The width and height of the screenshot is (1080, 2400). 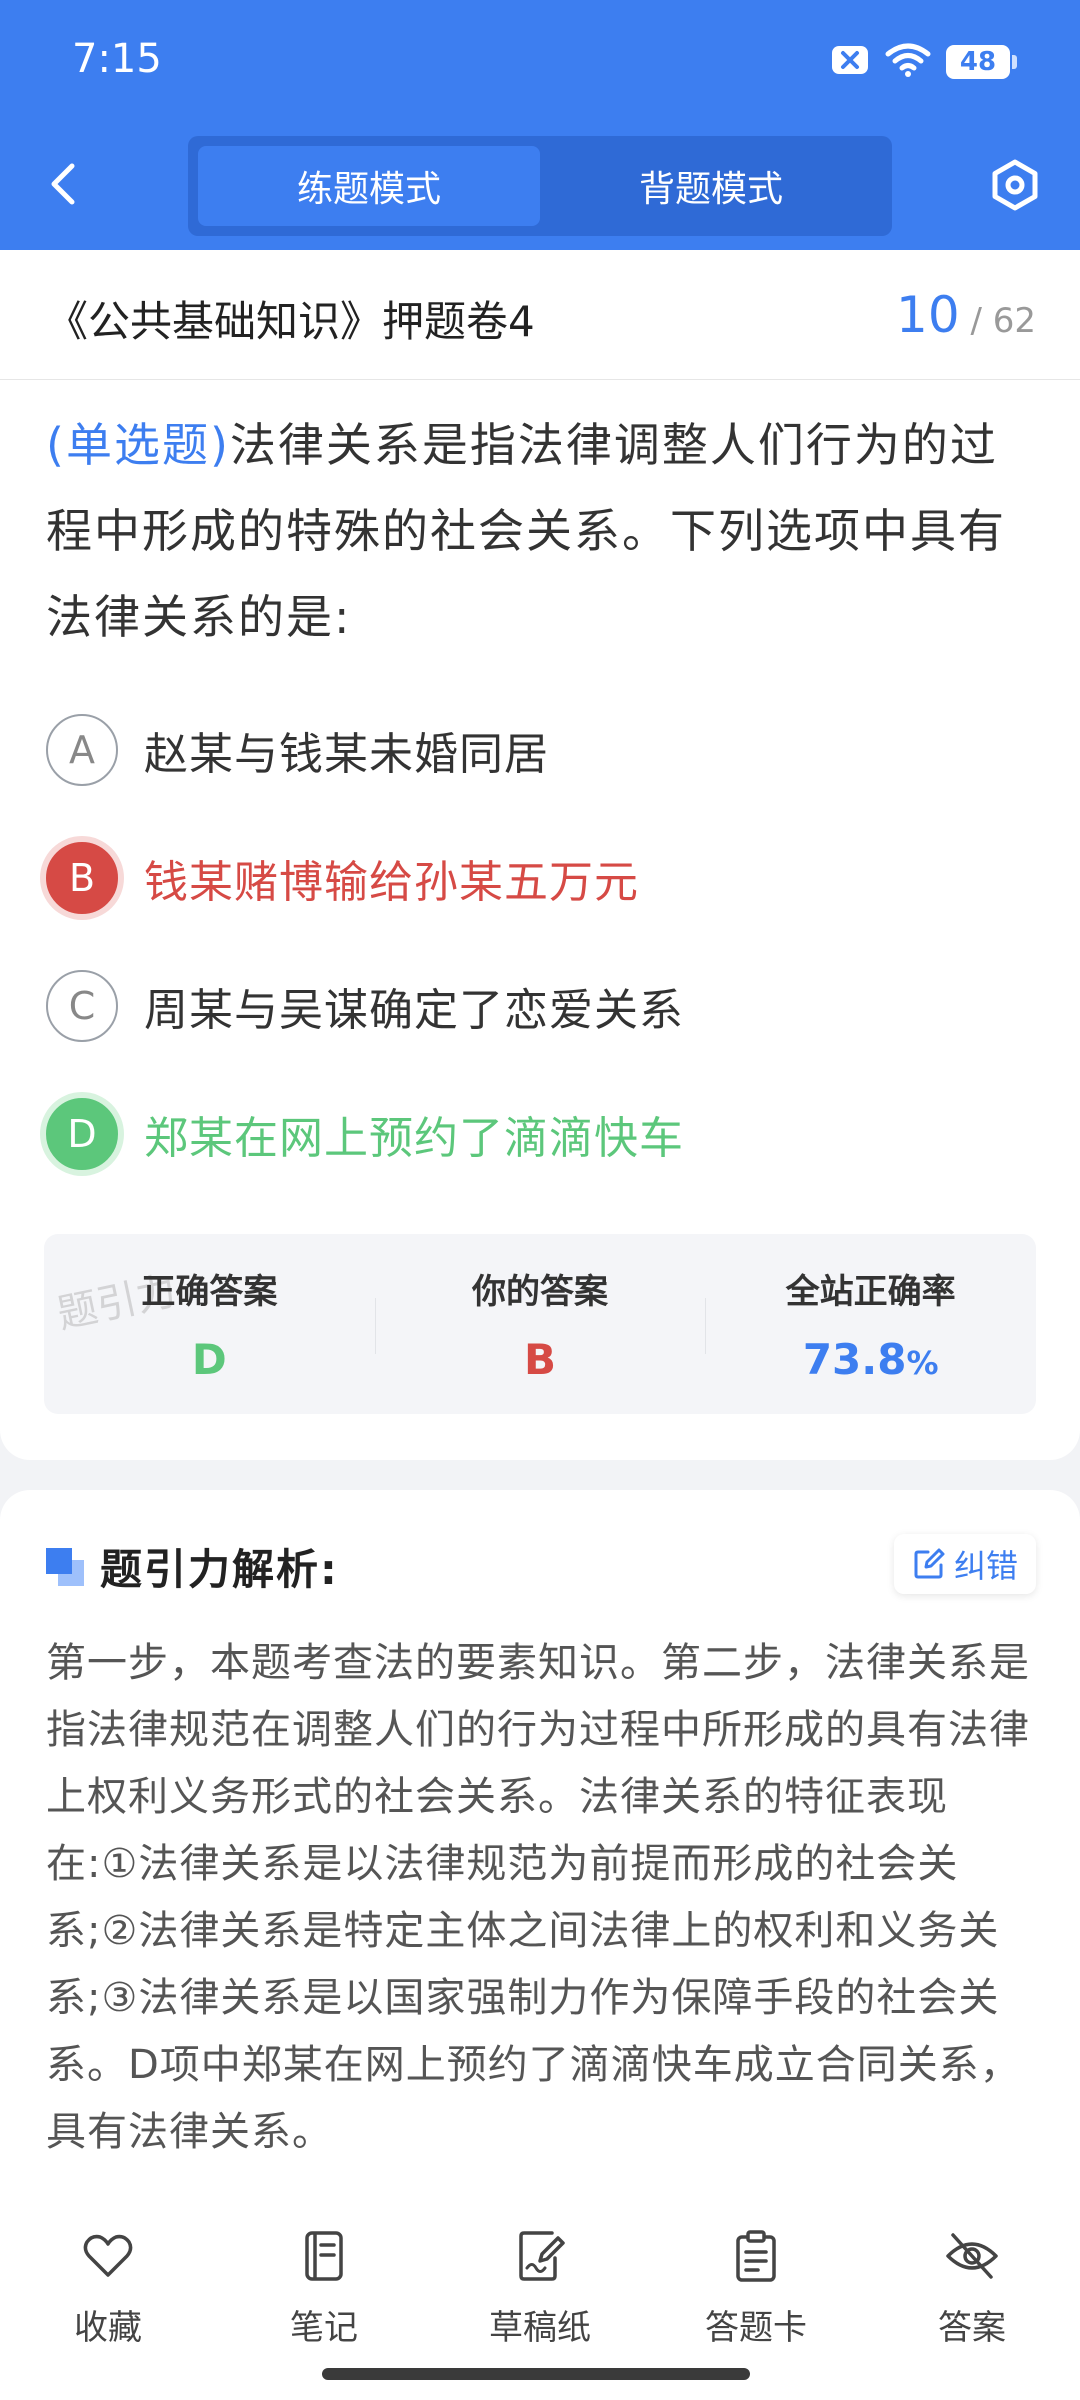 I want to click on accuracy-rate-number: 73.8, so click(x=854, y=1359).